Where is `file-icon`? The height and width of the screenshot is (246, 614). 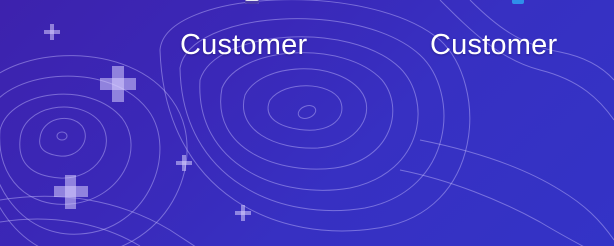
file-icon is located at coordinates (252, 2).